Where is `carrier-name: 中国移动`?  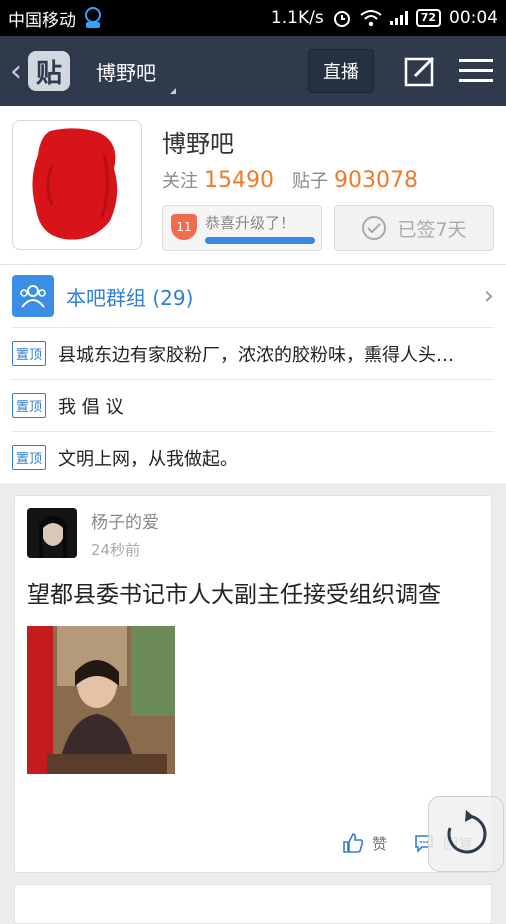
carrier-name: 中国移动 is located at coordinates (42, 20).